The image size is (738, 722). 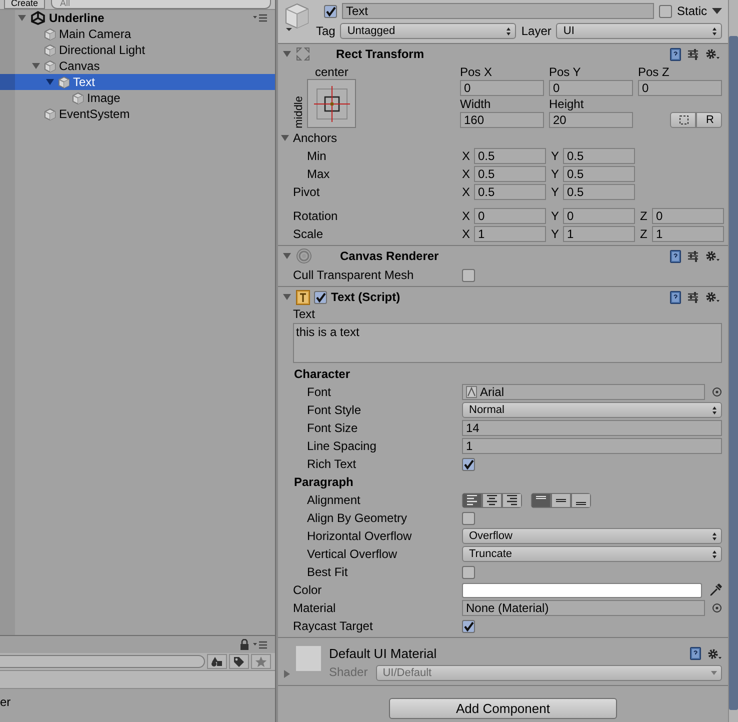 I want to click on align-center-icon, so click(x=492, y=500).